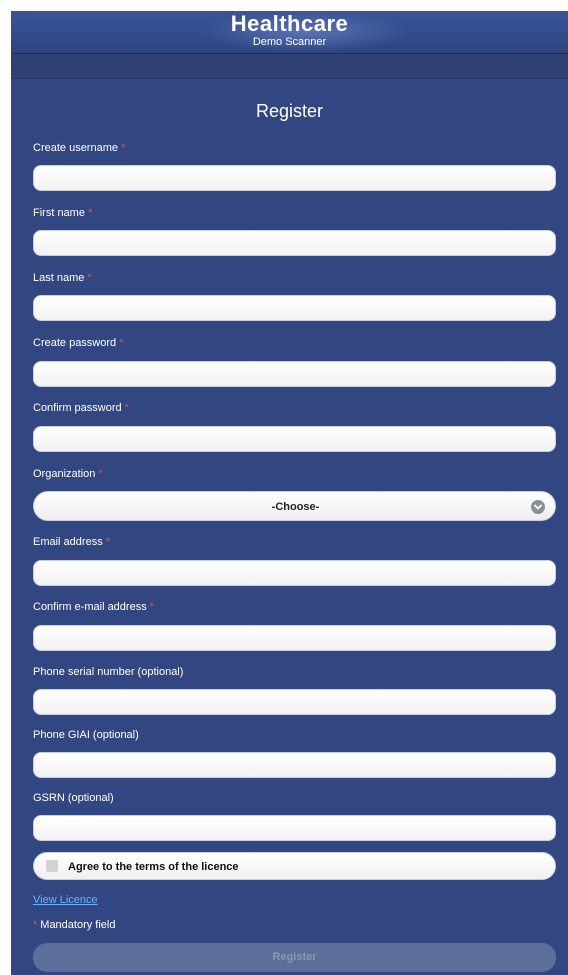  I want to click on last-name-label: Last name *, so click(62, 278).